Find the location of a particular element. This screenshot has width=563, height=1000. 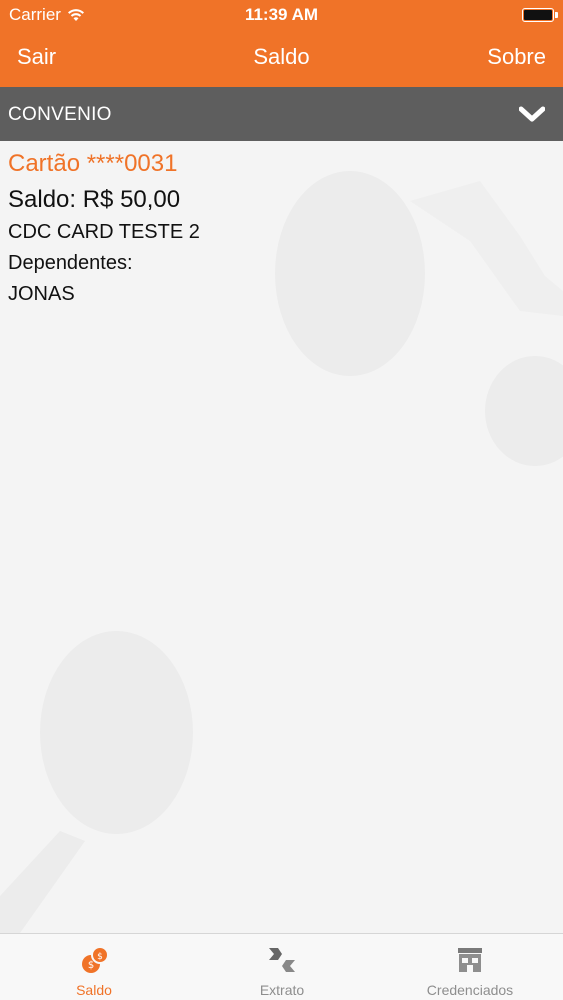

tab-credenciados: Credenciados is located at coordinates (469, 967).